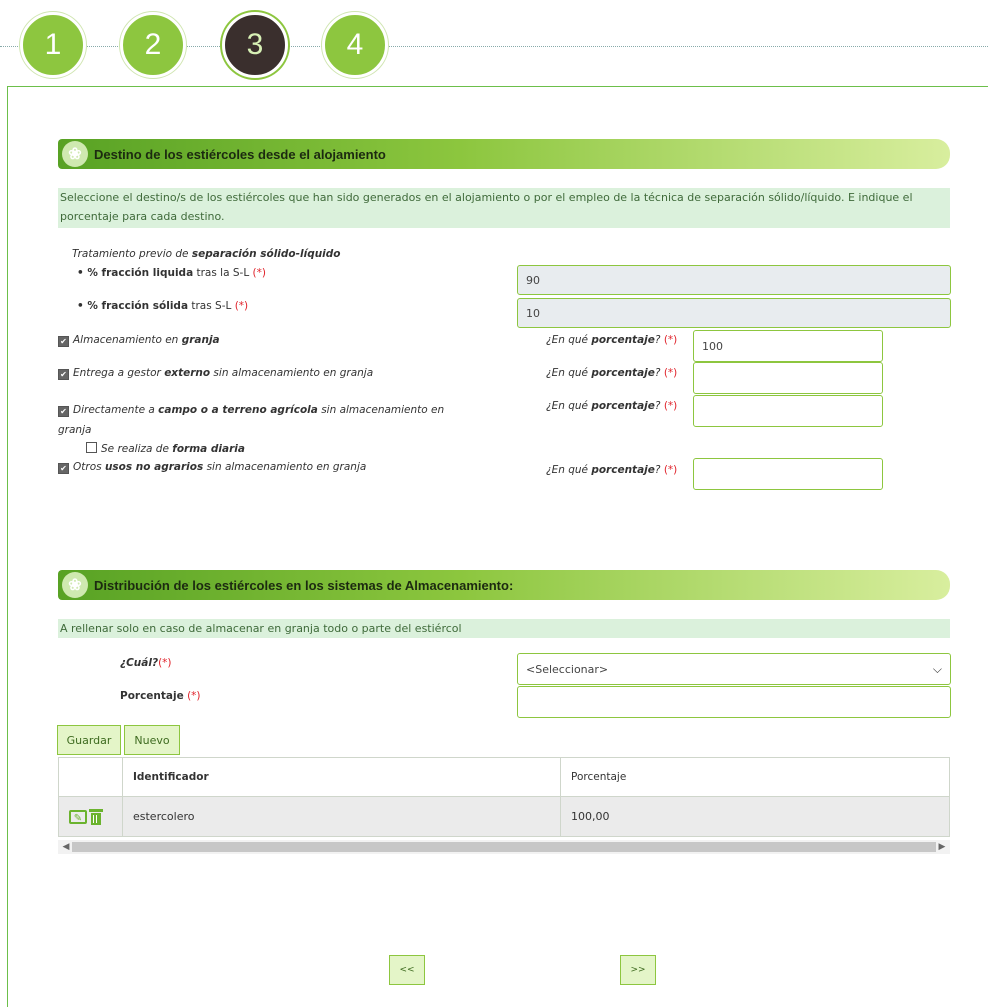 This screenshot has height=1007, width=988. Describe the element at coordinates (638, 970) in the screenshot. I see `next-button: >>` at that location.